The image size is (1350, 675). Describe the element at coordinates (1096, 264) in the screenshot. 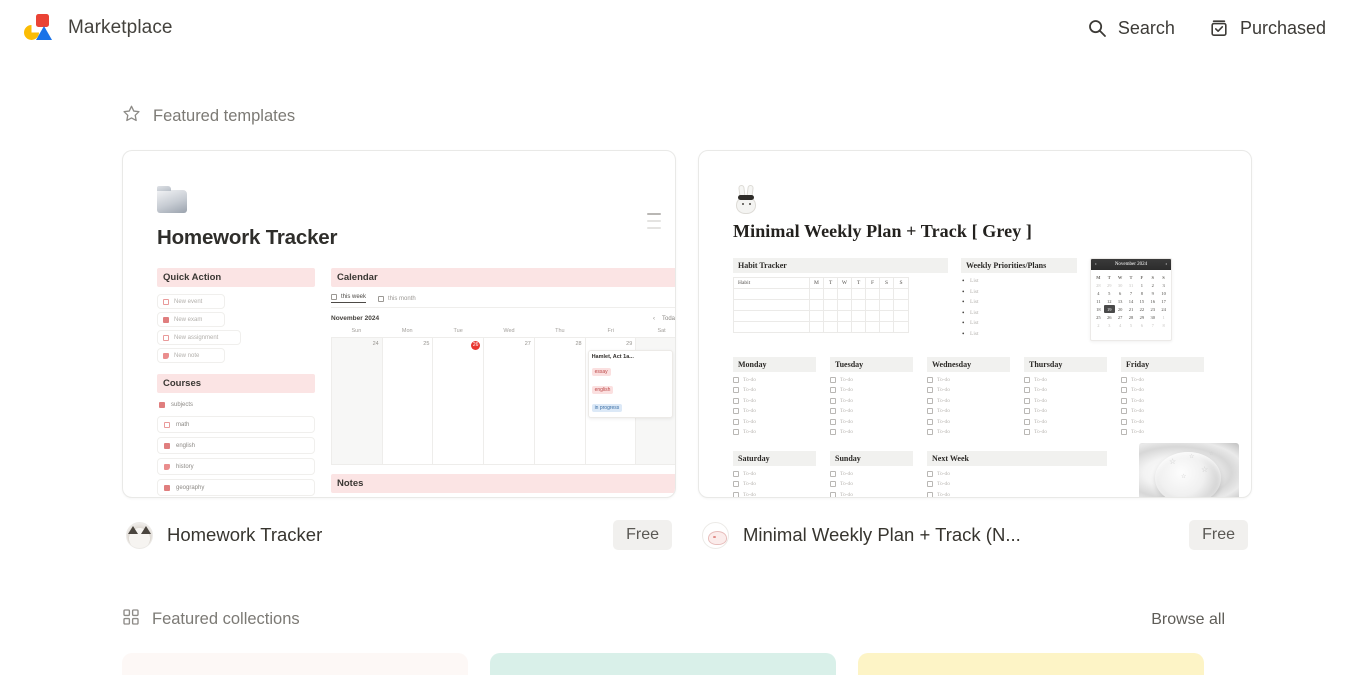

I see `mini-calendar-prev-icon: ‹` at that location.